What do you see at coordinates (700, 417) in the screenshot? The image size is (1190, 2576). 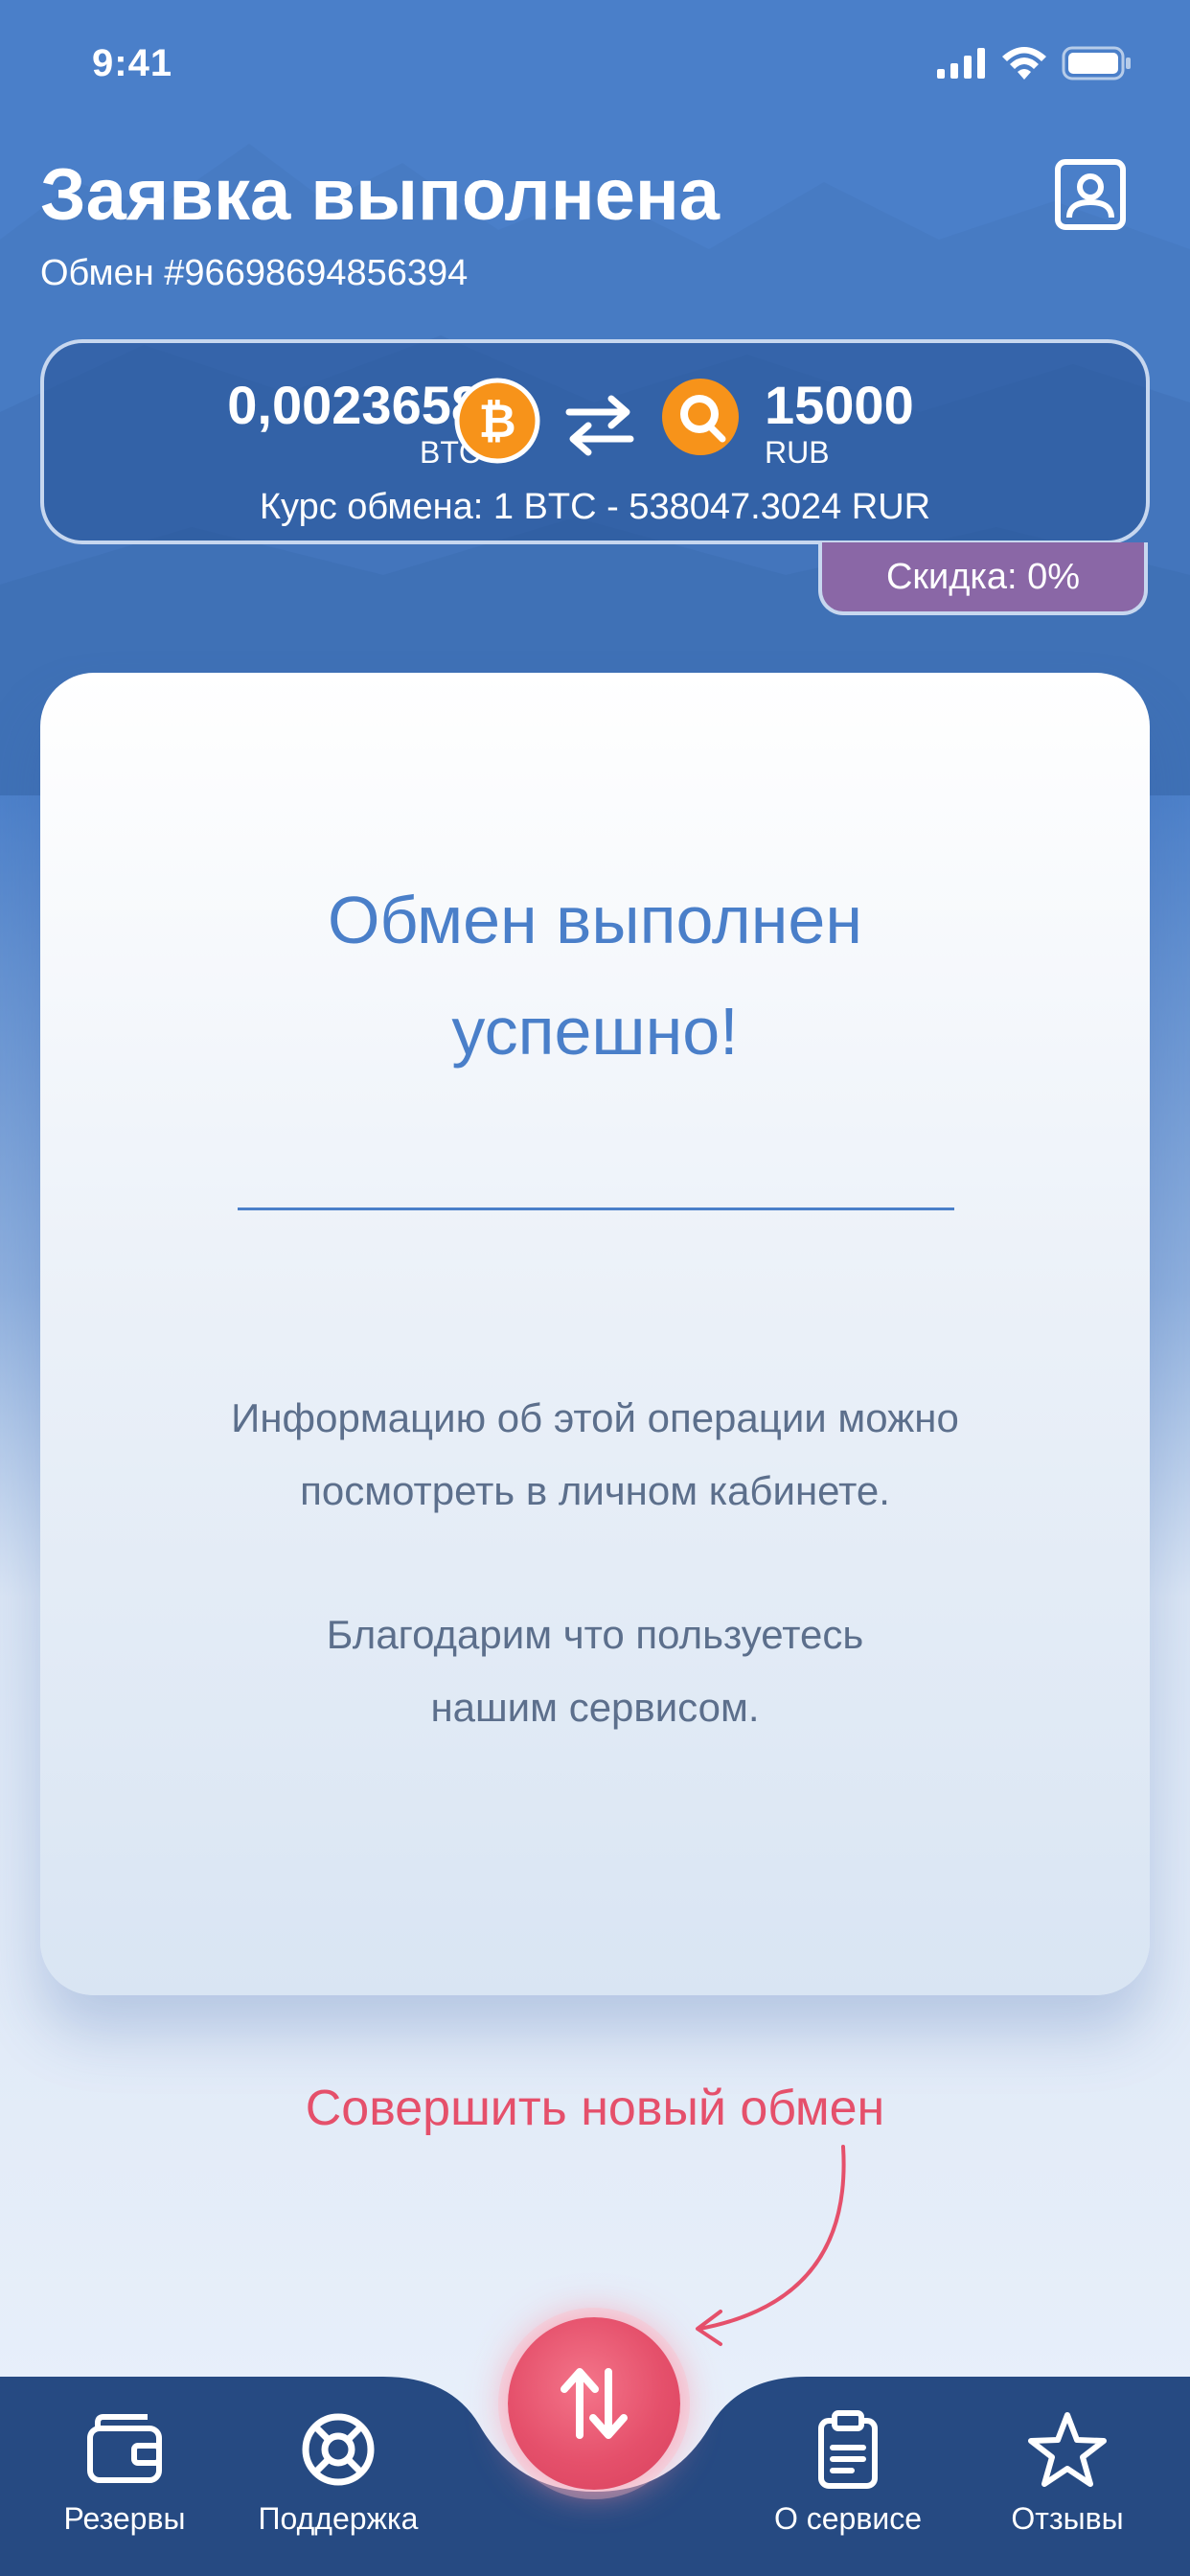 I see `qiwi-icon` at bounding box center [700, 417].